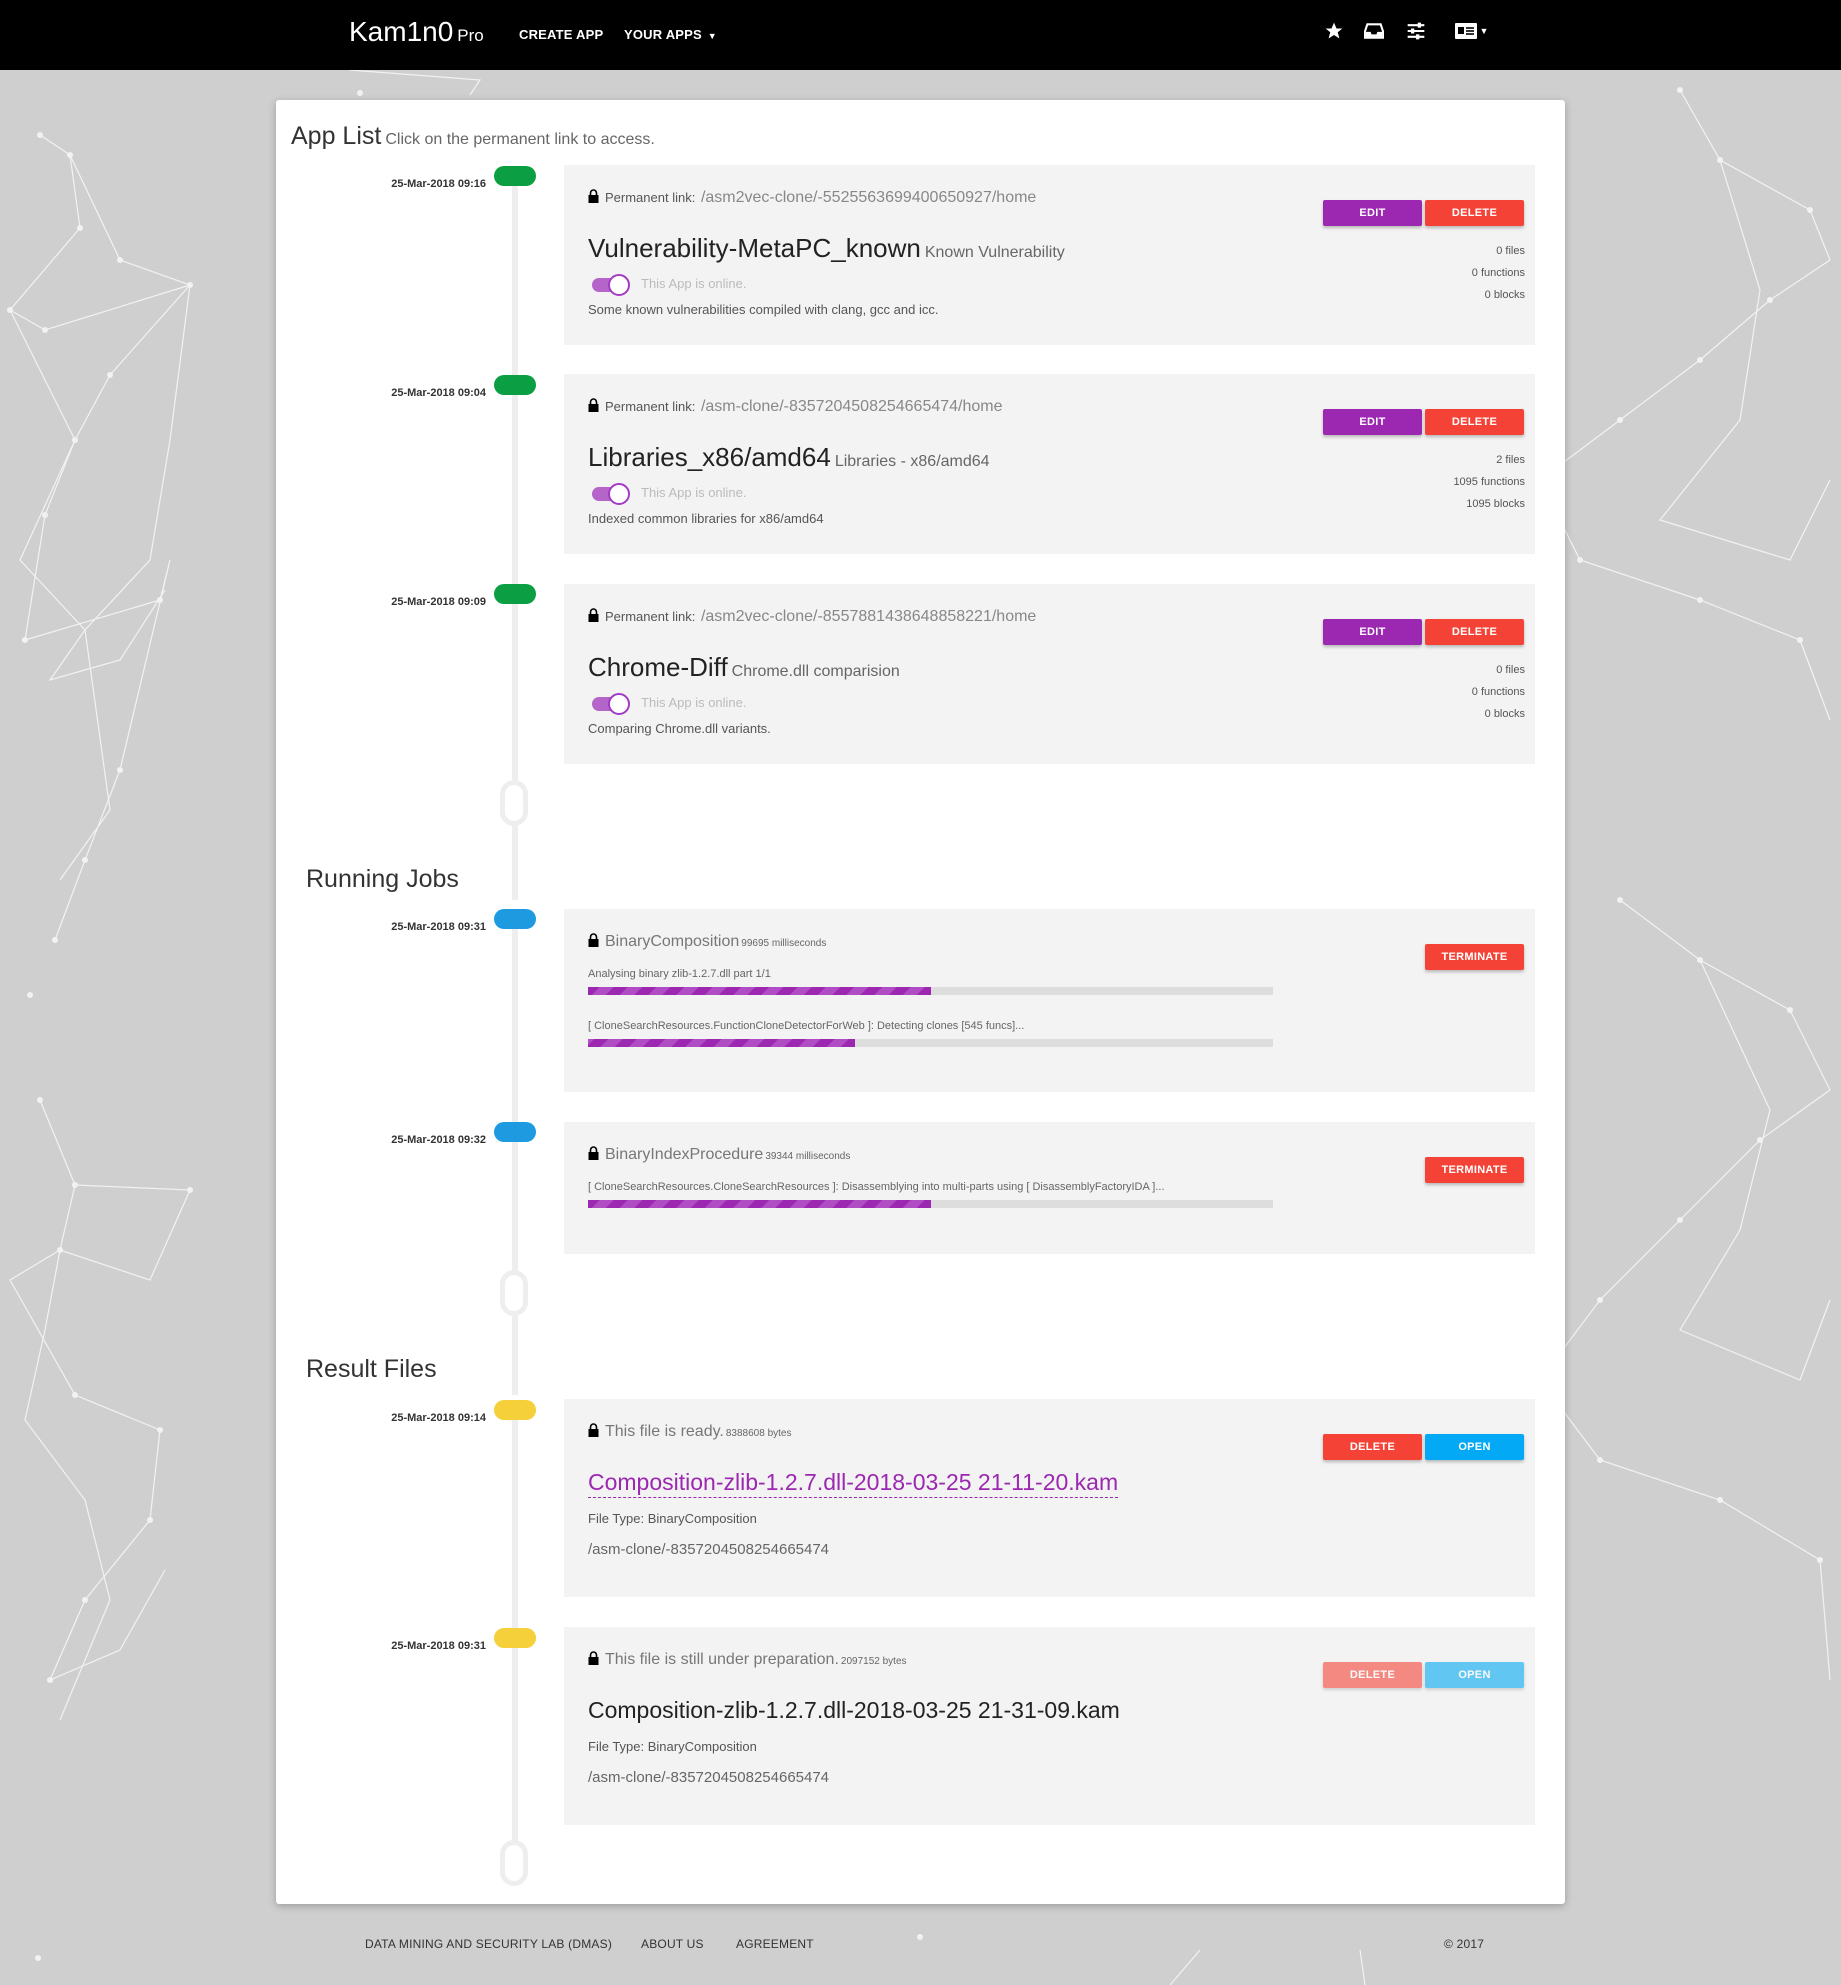 This screenshot has height=1985, width=1841. I want to click on job-title: BinaryComposition 99695 milliseconds, so click(707, 942).